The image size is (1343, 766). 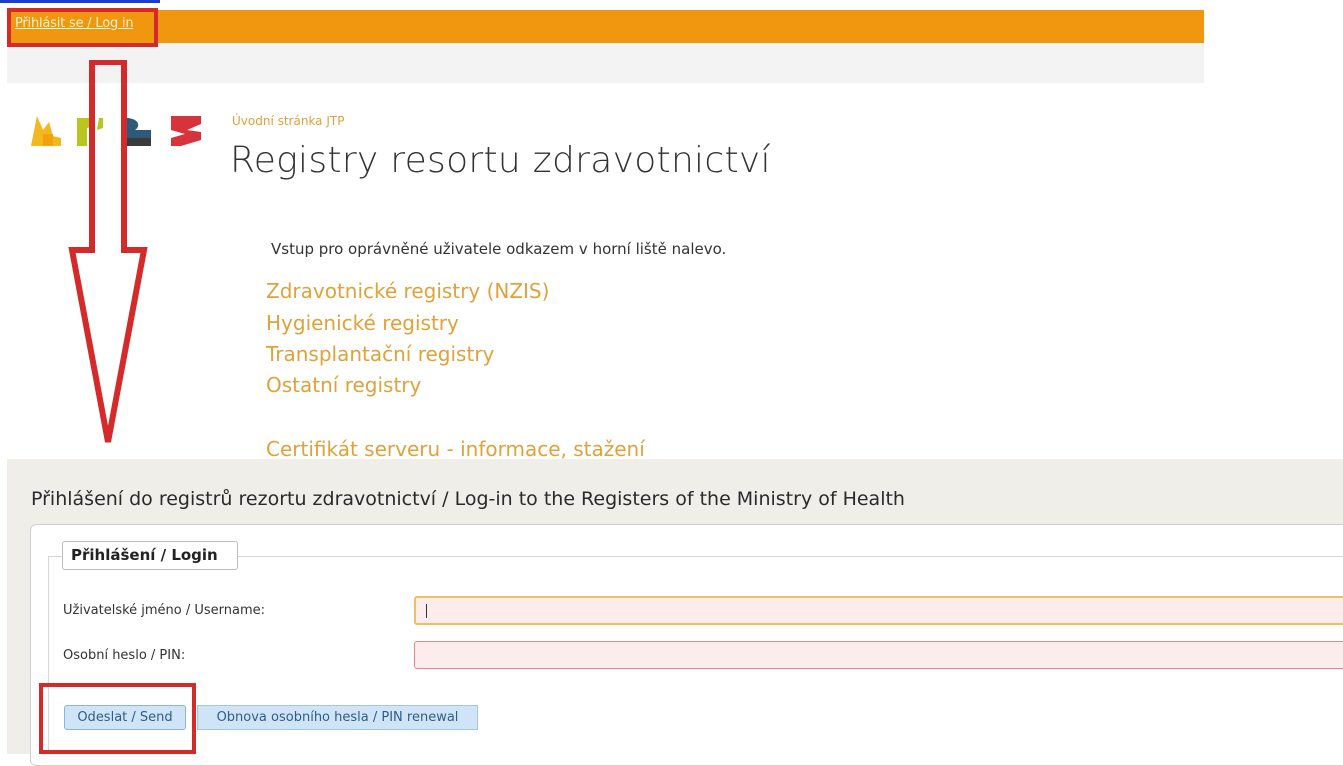 I want to click on pin-renewal-button: Obnova osobního hesla / PIN renewal, so click(x=337, y=717).